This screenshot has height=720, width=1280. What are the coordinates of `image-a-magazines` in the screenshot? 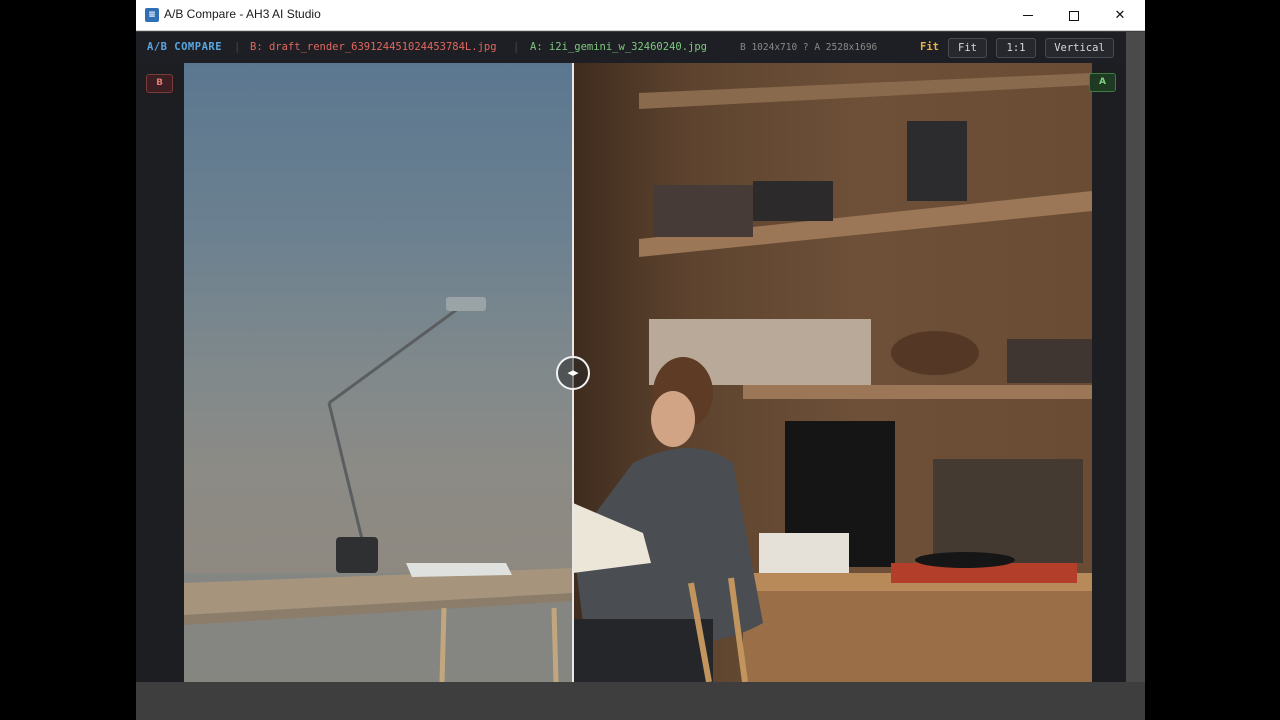 It's located at (1049, 361).